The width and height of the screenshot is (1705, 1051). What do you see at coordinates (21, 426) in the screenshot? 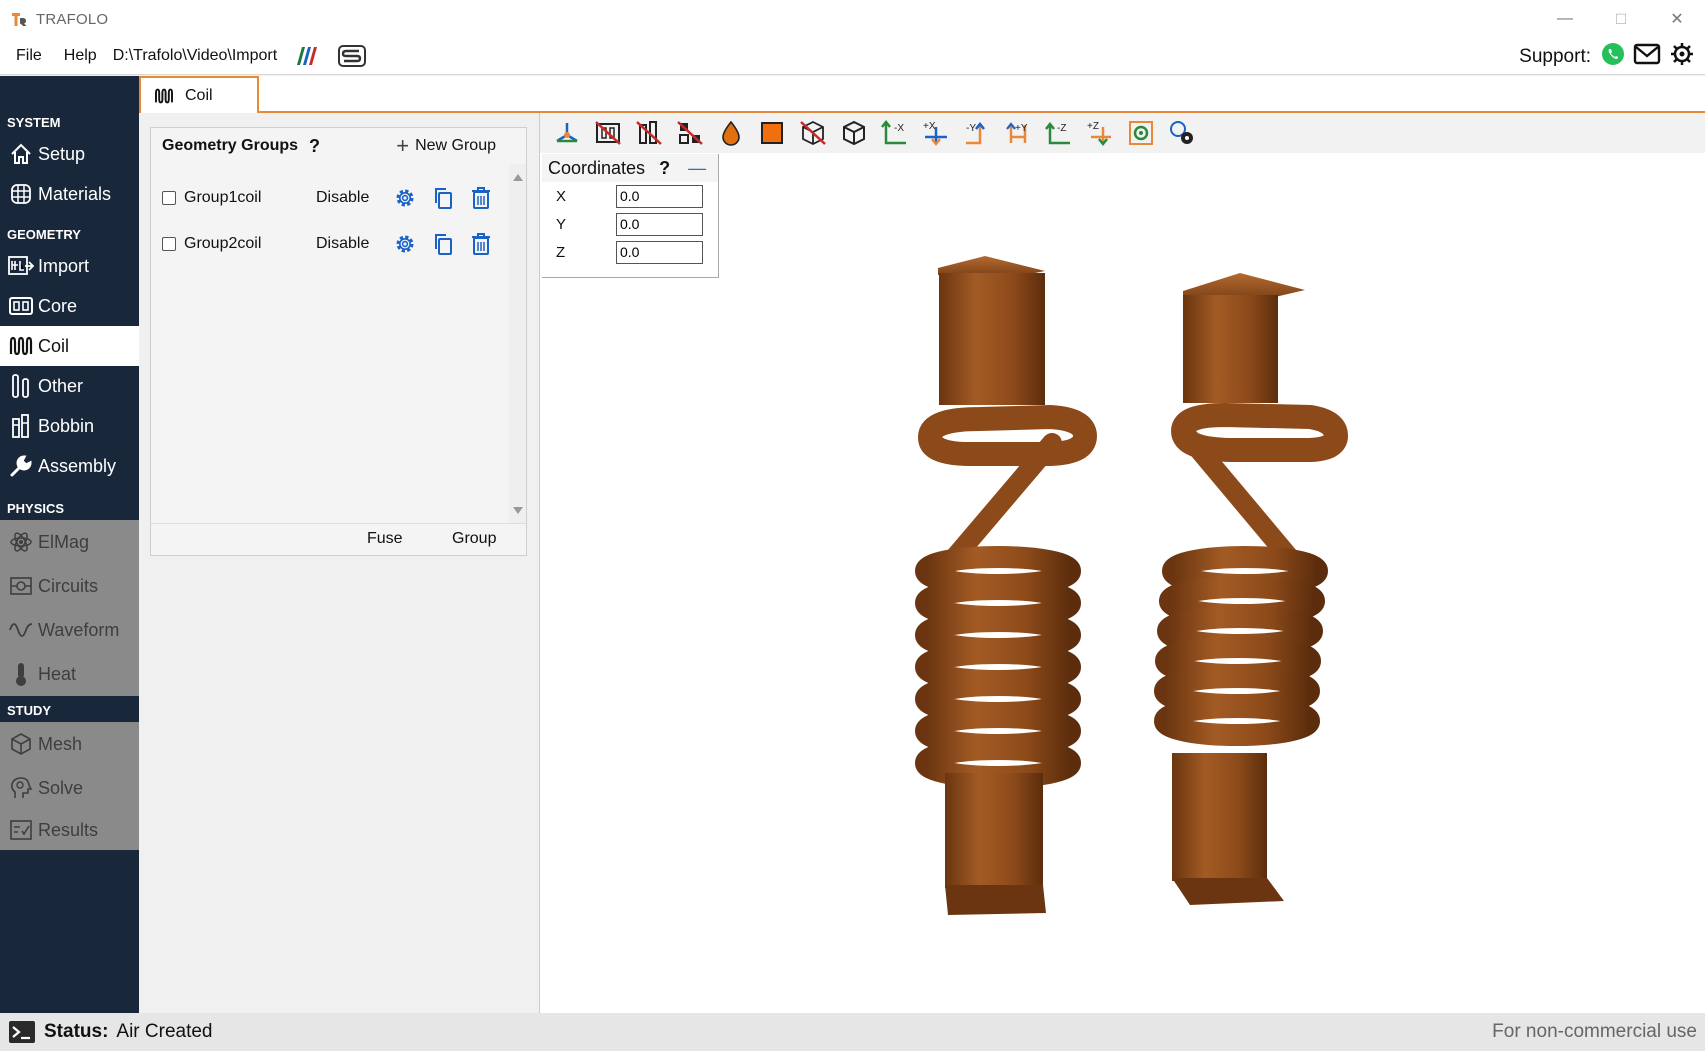
I see `bobbin-icon` at bounding box center [21, 426].